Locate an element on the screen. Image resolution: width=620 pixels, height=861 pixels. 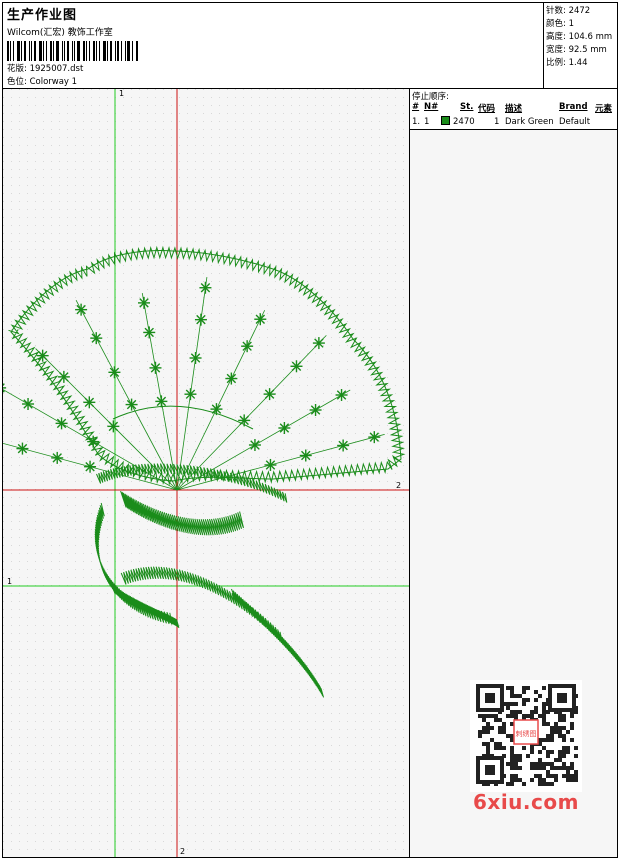
stop-sequence-title: 停止顺序: is located at coordinates (430, 97).